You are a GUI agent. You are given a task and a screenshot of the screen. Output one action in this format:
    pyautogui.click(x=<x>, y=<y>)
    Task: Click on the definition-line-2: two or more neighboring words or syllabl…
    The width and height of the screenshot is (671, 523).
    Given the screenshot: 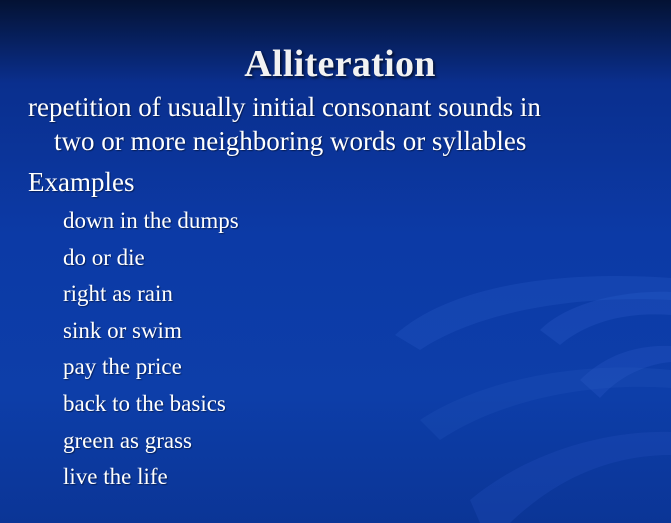 What is the action you would take?
    pyautogui.click(x=290, y=141)
    